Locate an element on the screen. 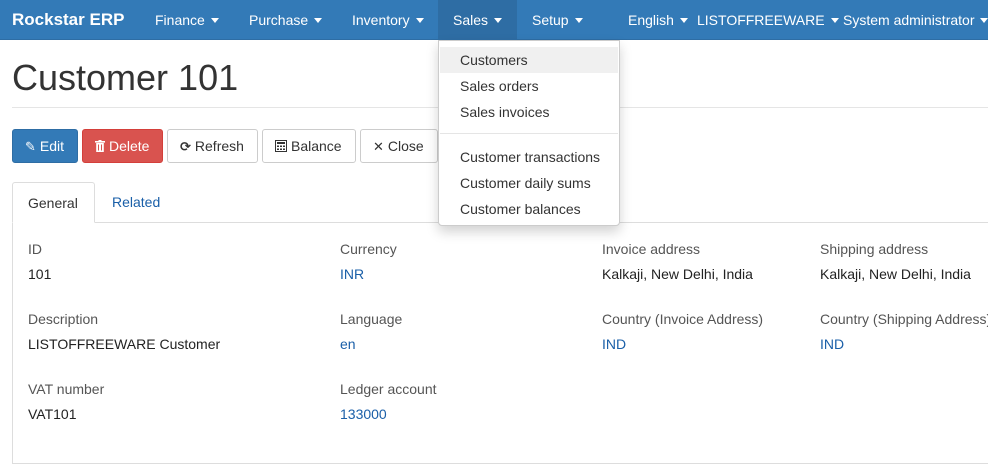  currency-label: Currency is located at coordinates (368, 249).